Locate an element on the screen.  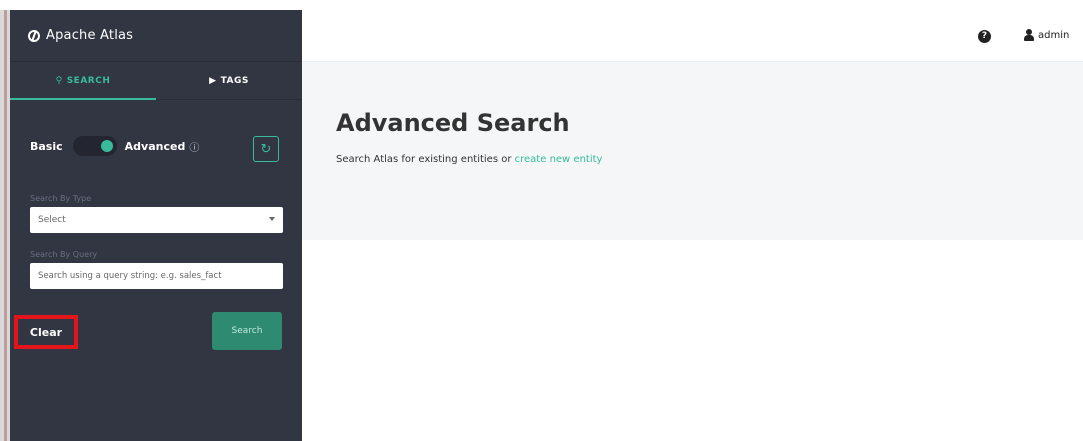
globe-icon is located at coordinates (34, 35).